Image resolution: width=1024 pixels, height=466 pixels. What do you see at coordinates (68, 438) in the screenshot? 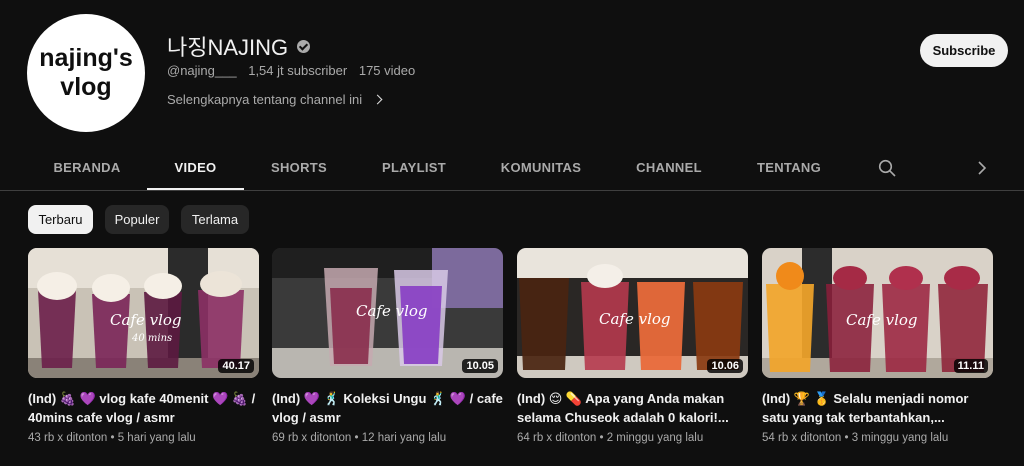
I see `view-count: 43 rb x ditonton` at bounding box center [68, 438].